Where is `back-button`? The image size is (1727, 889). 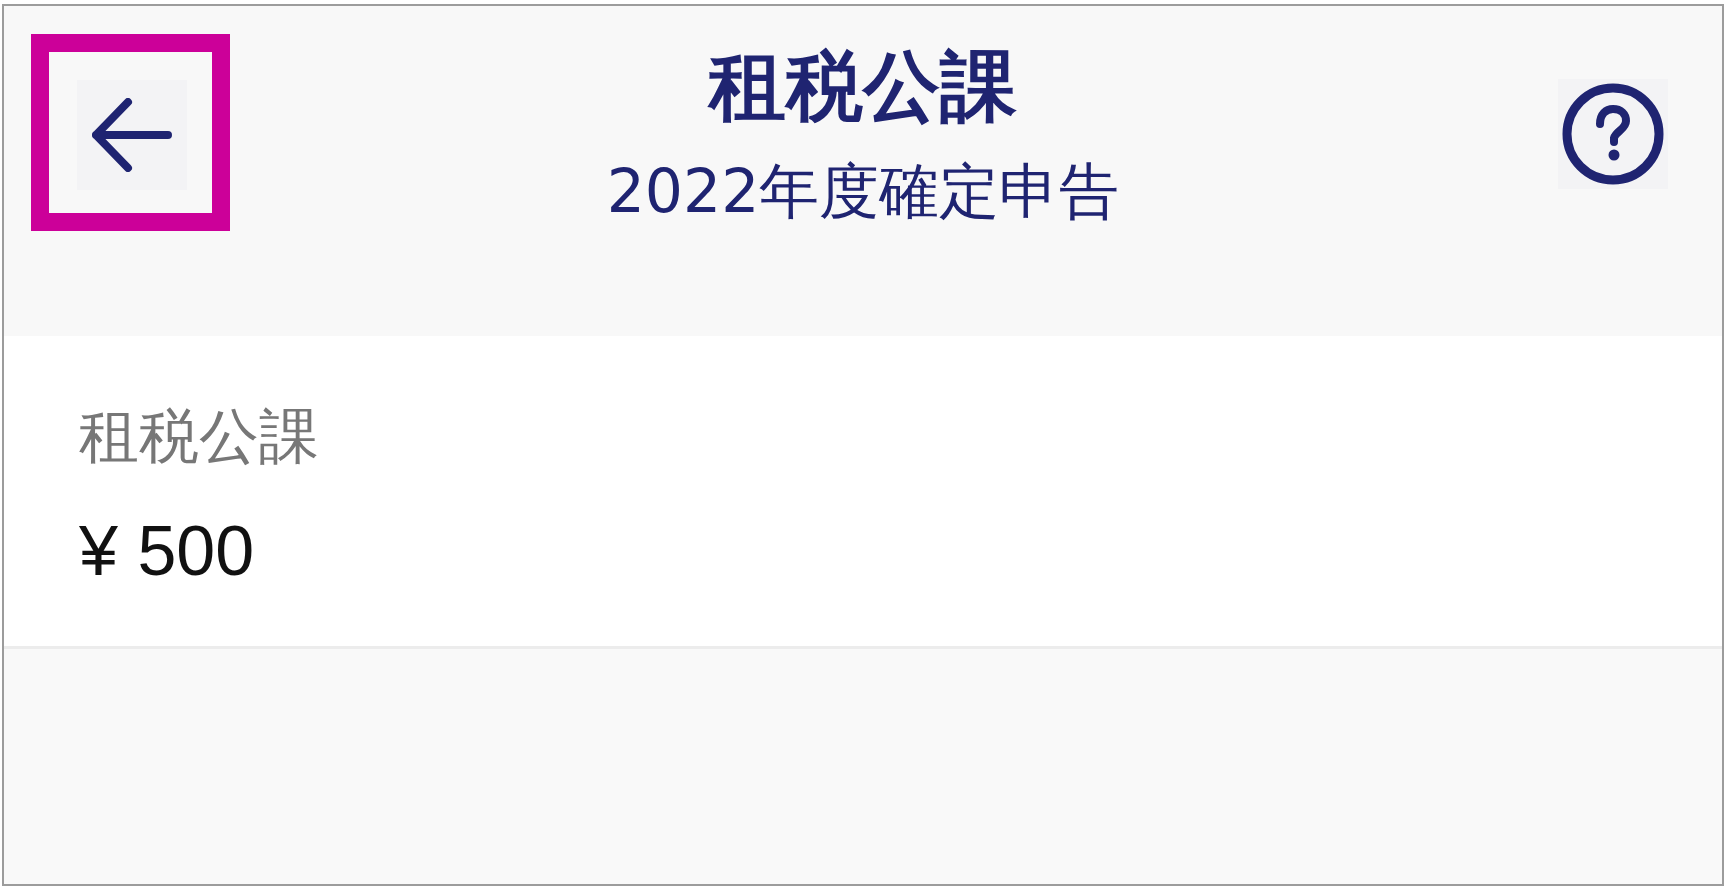 back-button is located at coordinates (132, 135).